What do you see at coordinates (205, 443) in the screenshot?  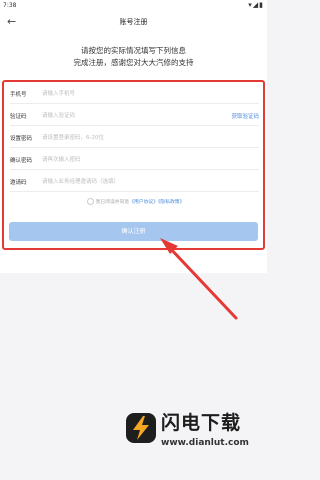 I see `watermark-url: www.dianlut.com` at bounding box center [205, 443].